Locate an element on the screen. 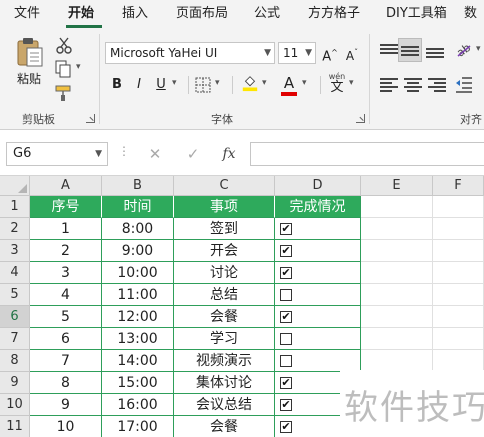 Image resolution: width=484 pixels, height=437 pixels. table-header-cell: 事项 is located at coordinates (224, 207).